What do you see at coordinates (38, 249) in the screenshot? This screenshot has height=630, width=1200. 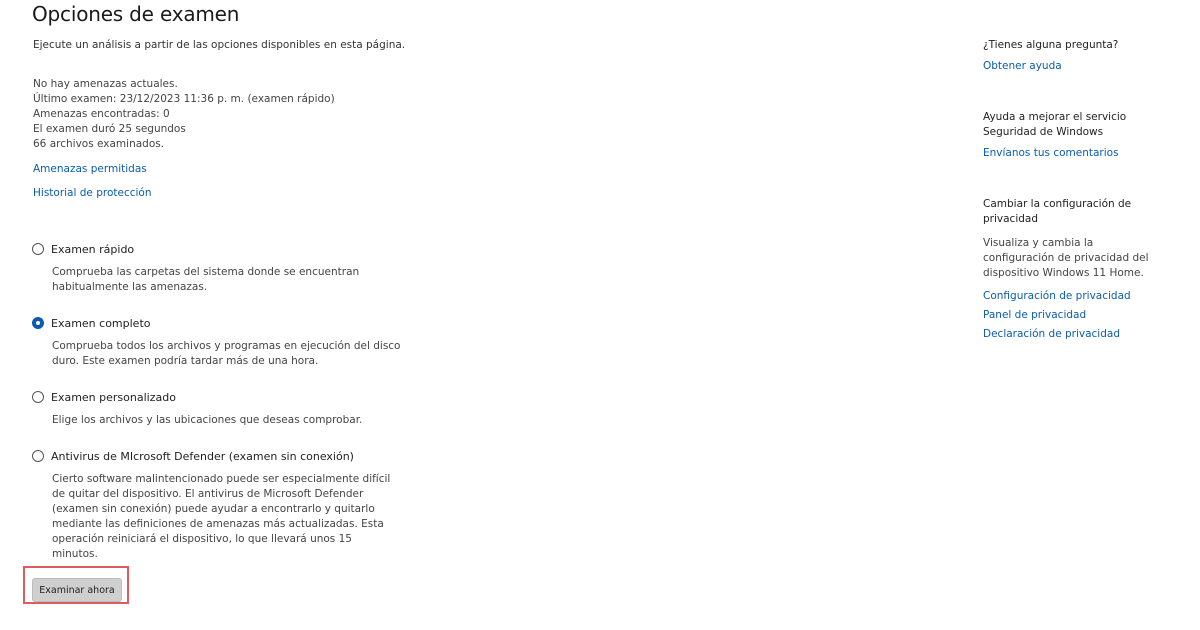 I see `radio-quick-scan` at bounding box center [38, 249].